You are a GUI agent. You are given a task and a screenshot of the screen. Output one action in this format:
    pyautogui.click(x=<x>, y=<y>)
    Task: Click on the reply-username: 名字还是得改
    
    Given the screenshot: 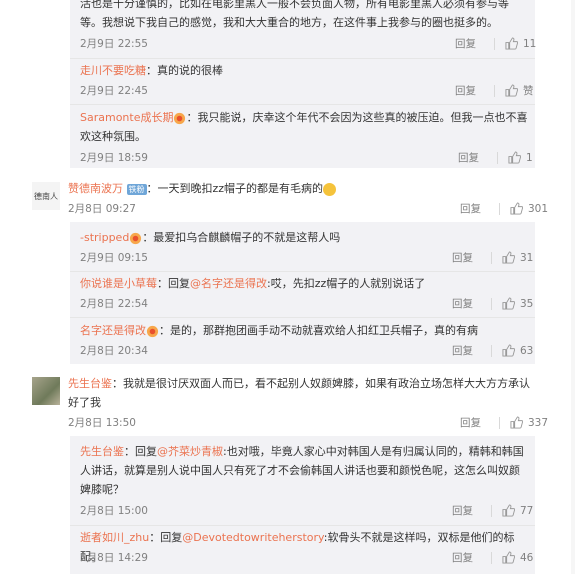 What is the action you would take?
    pyautogui.click(x=113, y=330)
    